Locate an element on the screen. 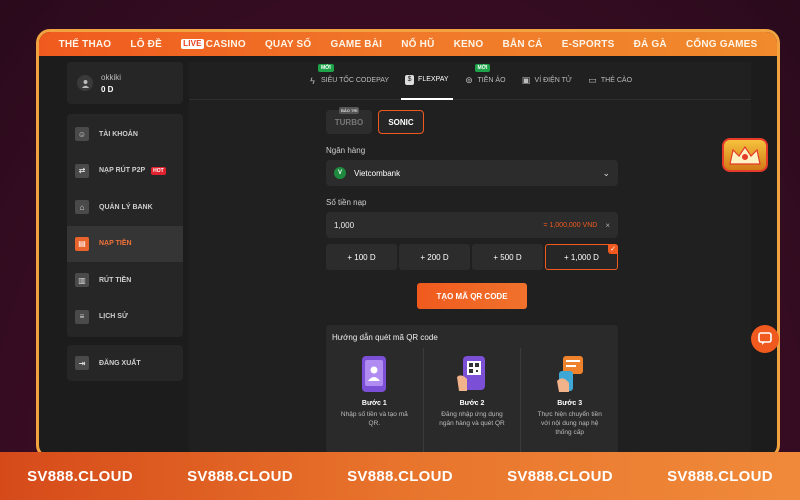 Image resolution: width=800 pixels, height=500 pixels. nav-game-bai: GAME BÀI is located at coordinates (357, 44).